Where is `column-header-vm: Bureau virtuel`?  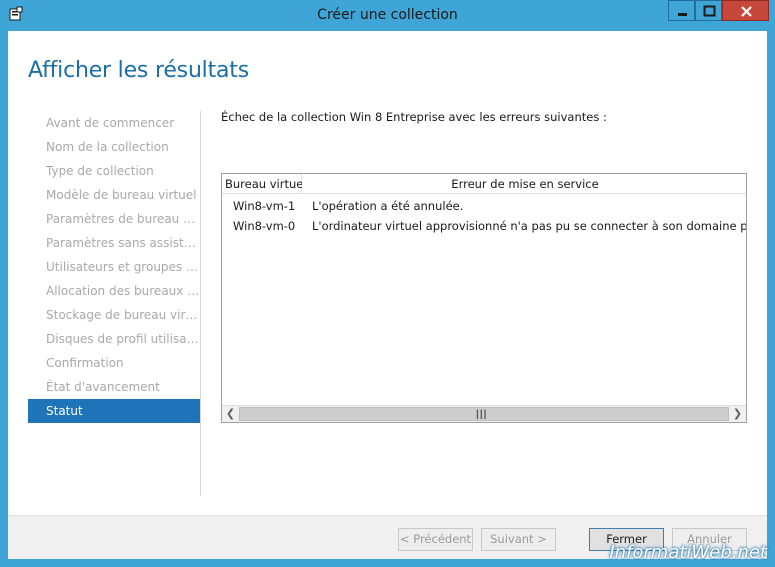 column-header-vm: Bureau virtuel is located at coordinates (264, 184).